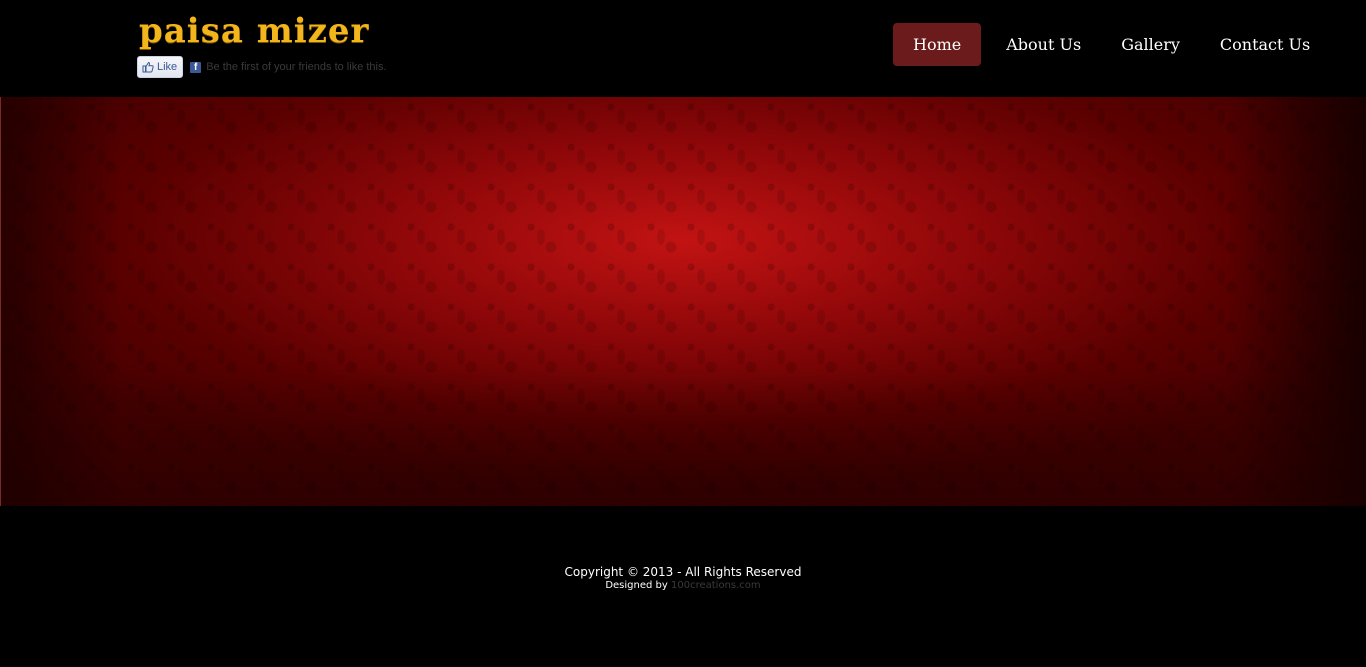 The image size is (1366, 667). I want to click on facebook-like-label: Like, so click(167, 67).